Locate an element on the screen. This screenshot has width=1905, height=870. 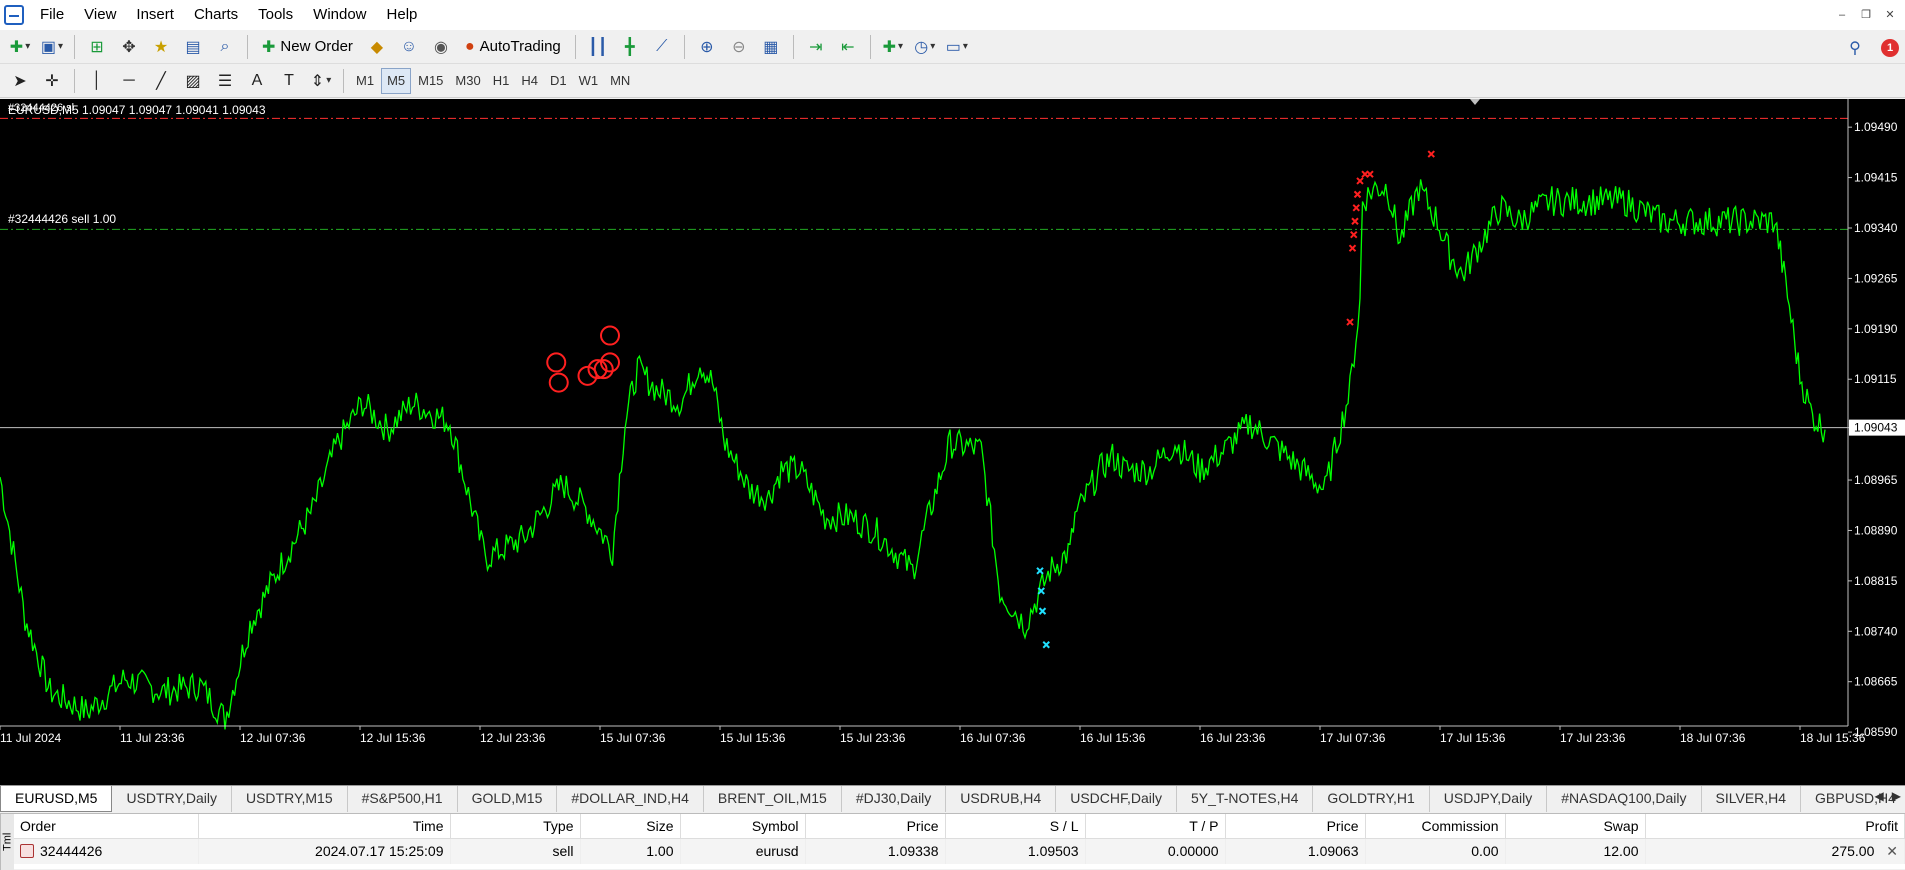
minimize-icon: – is located at coordinates (1842, 15).